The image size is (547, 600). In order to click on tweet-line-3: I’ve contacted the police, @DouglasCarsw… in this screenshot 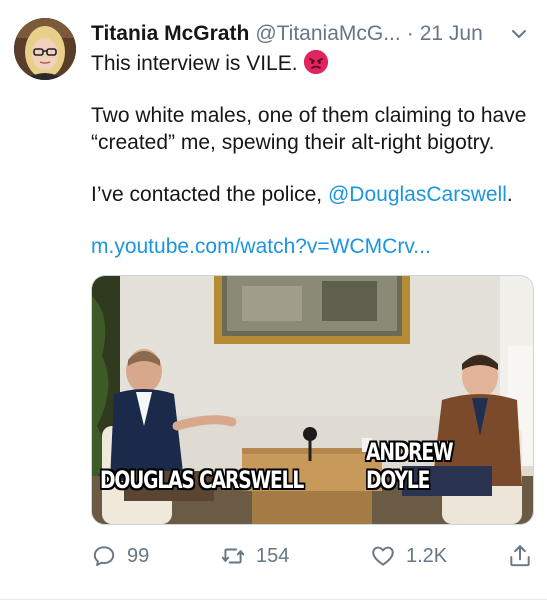, I will do `click(311, 194)`.